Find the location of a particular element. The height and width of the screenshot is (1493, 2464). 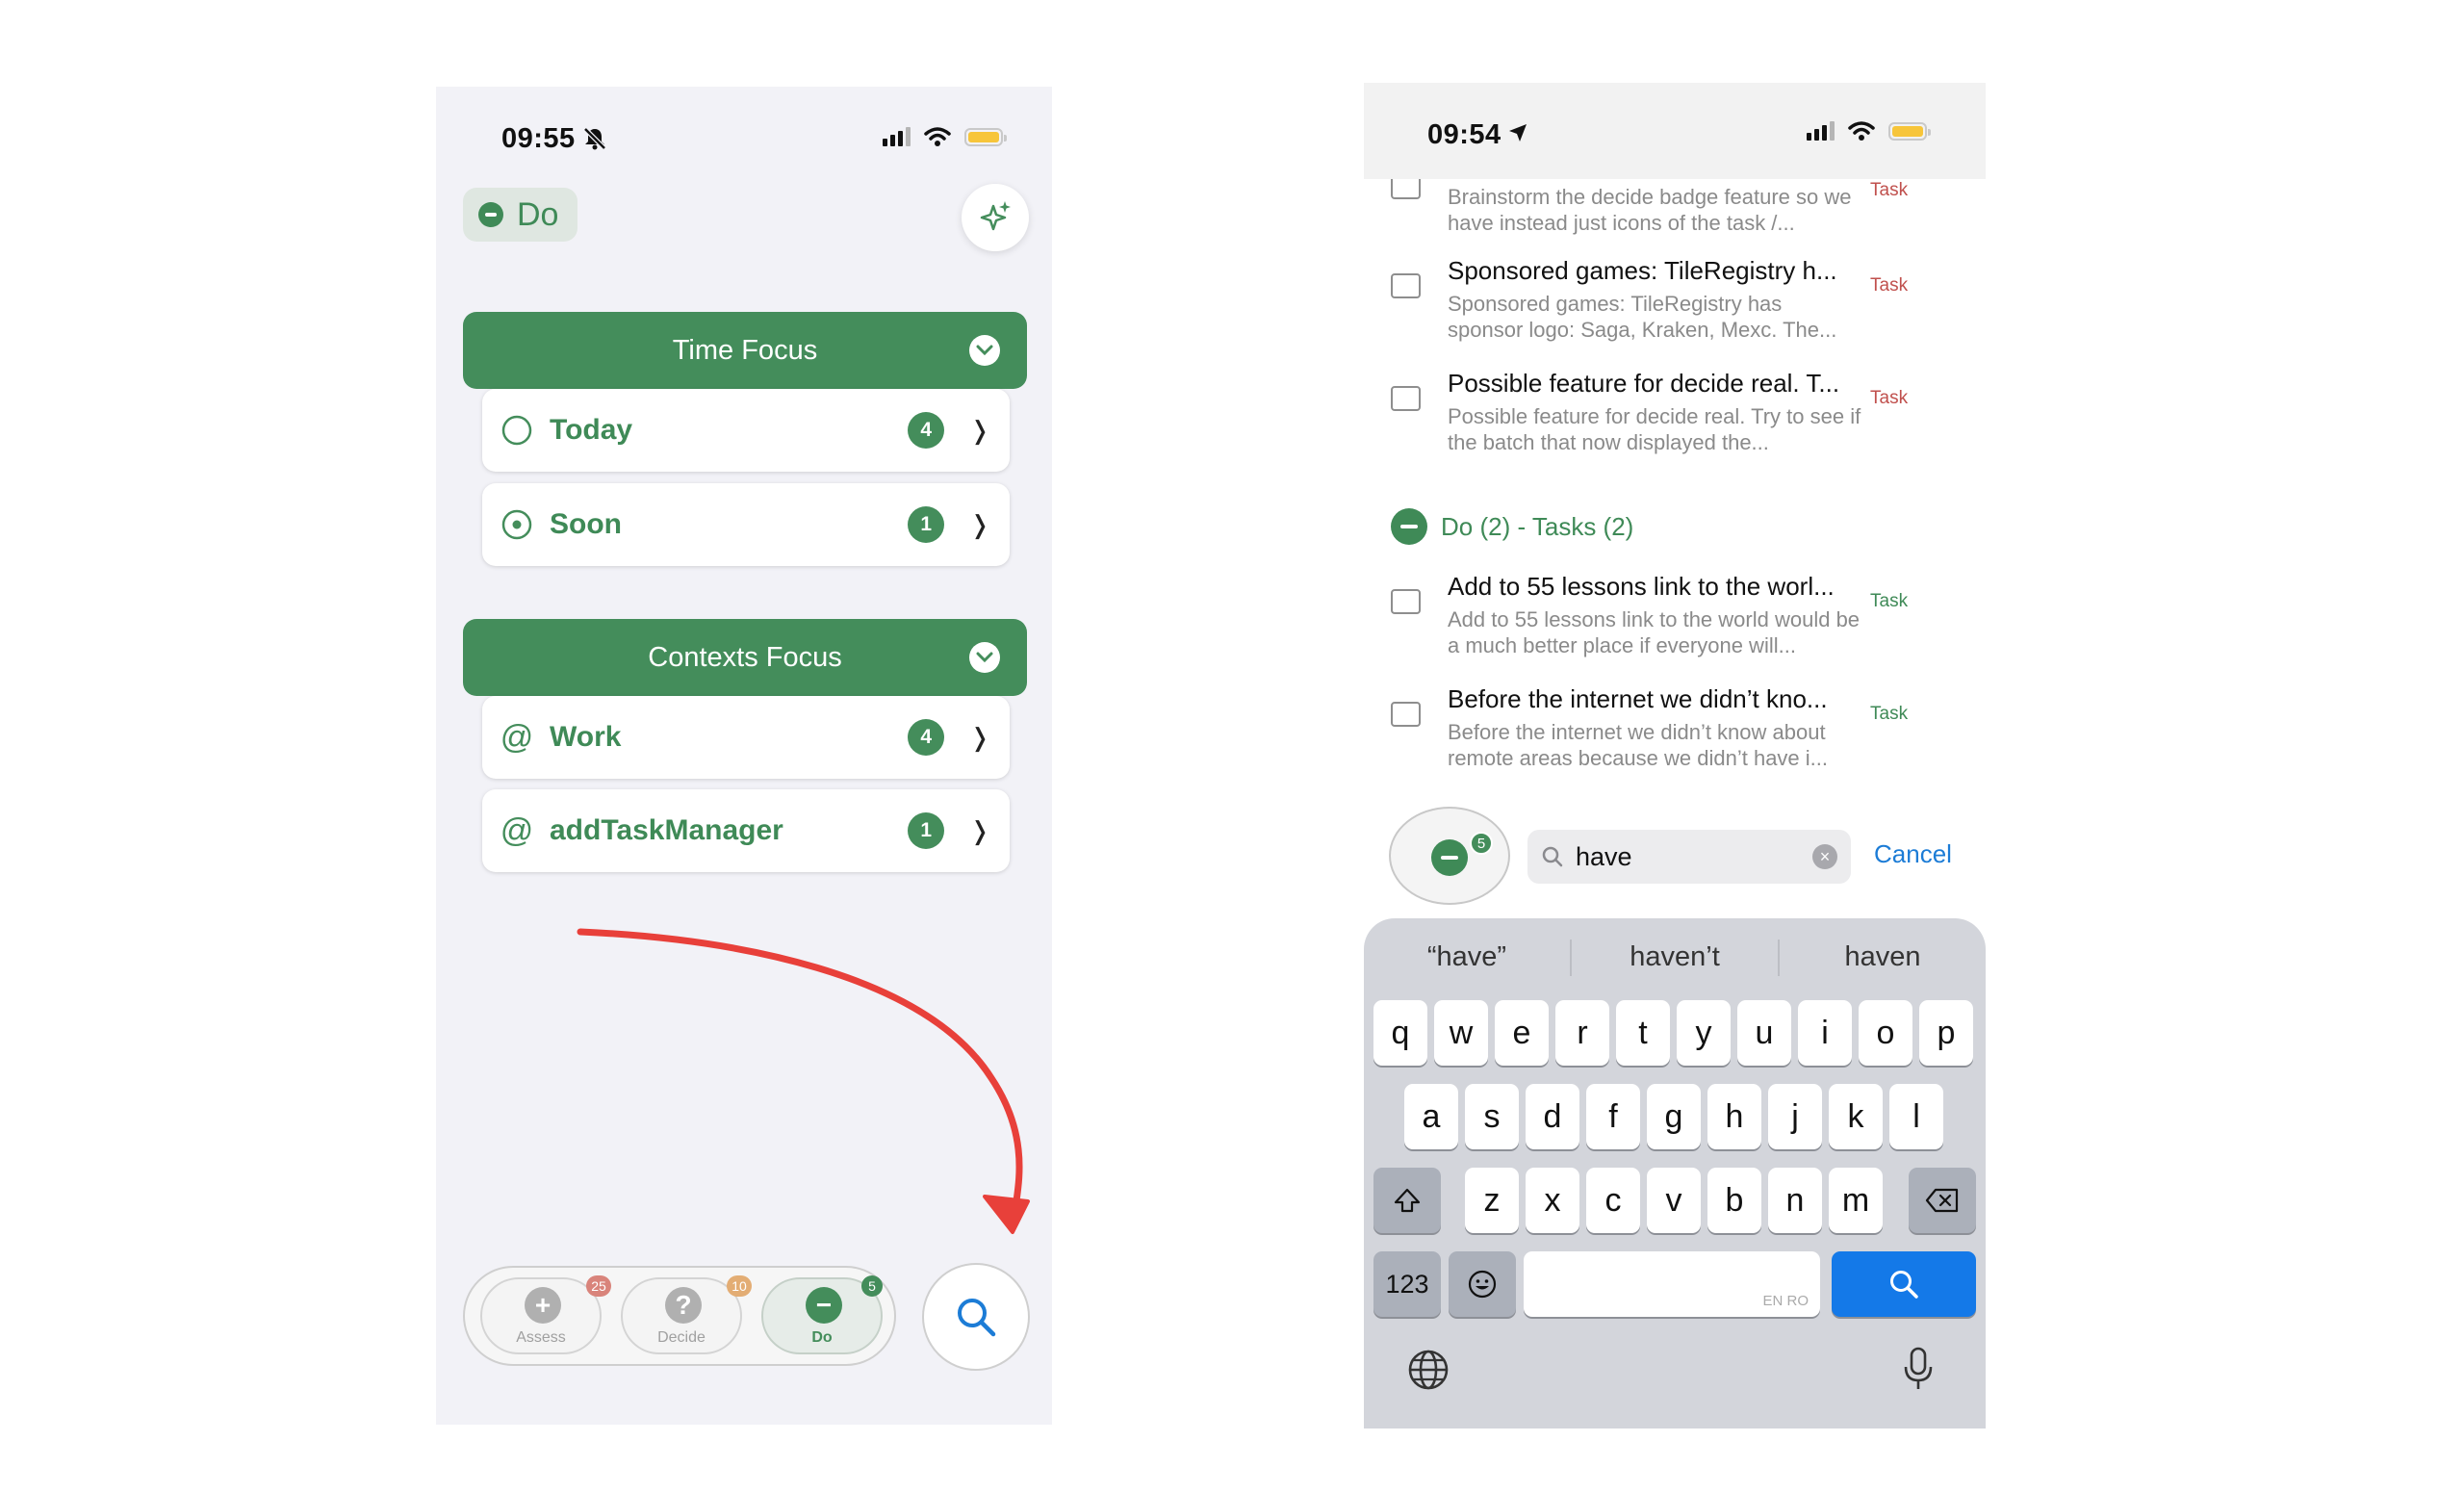

key-v: v is located at coordinates (1674, 1201).